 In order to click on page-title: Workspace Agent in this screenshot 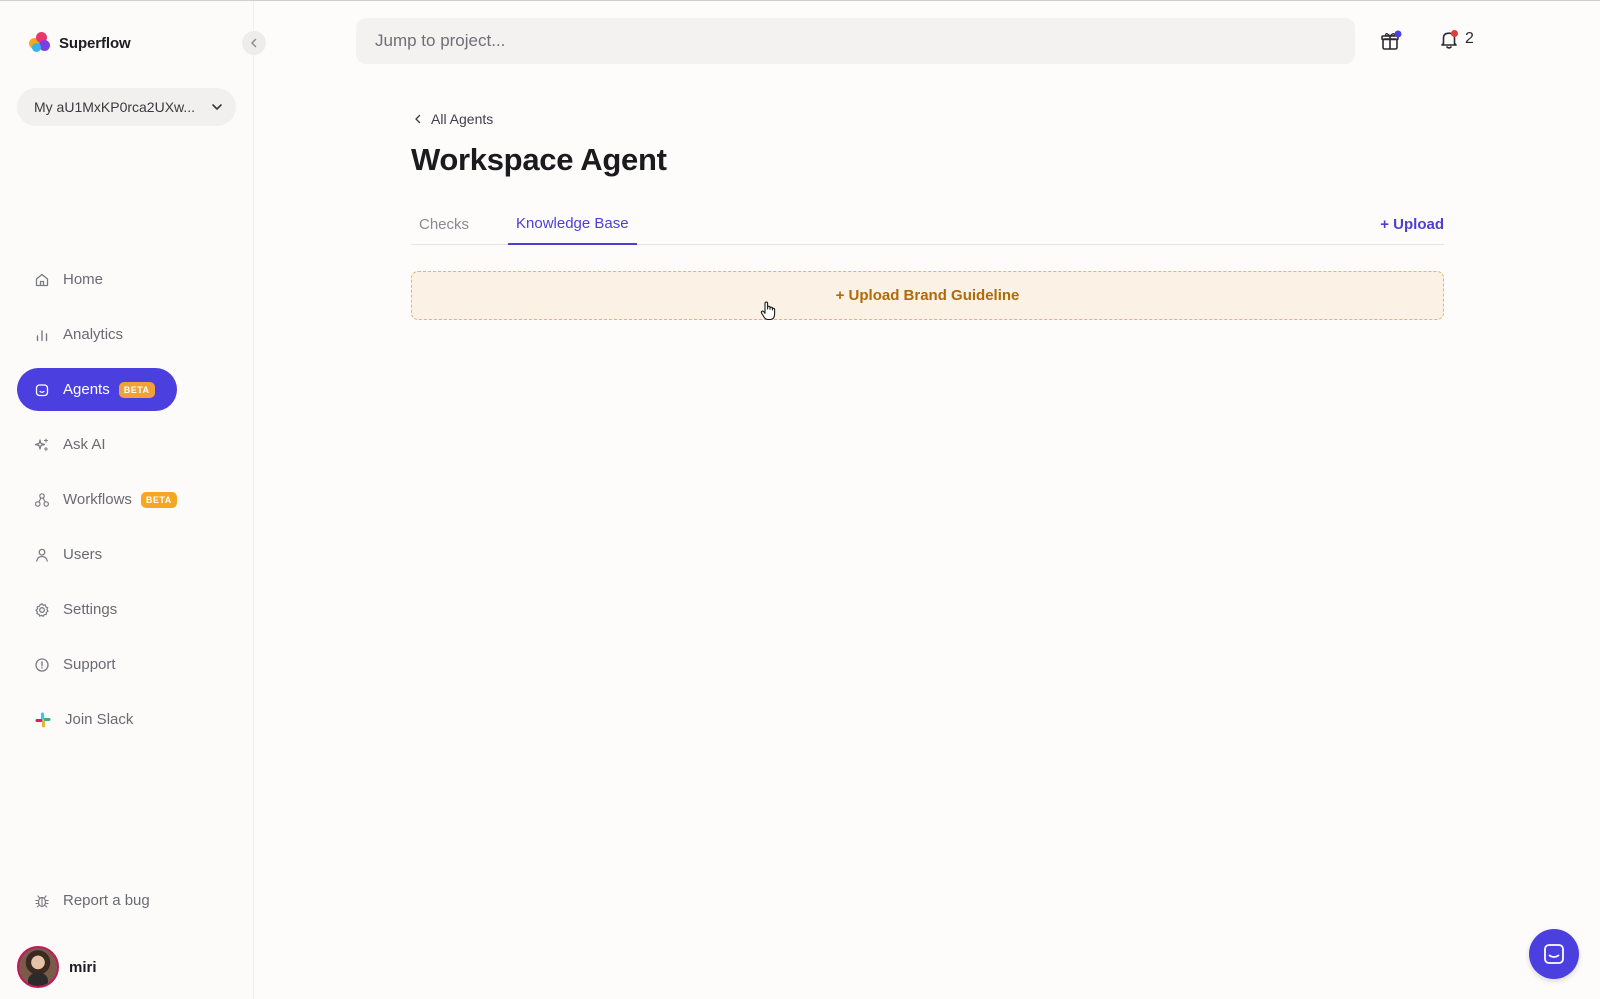, I will do `click(539, 159)`.